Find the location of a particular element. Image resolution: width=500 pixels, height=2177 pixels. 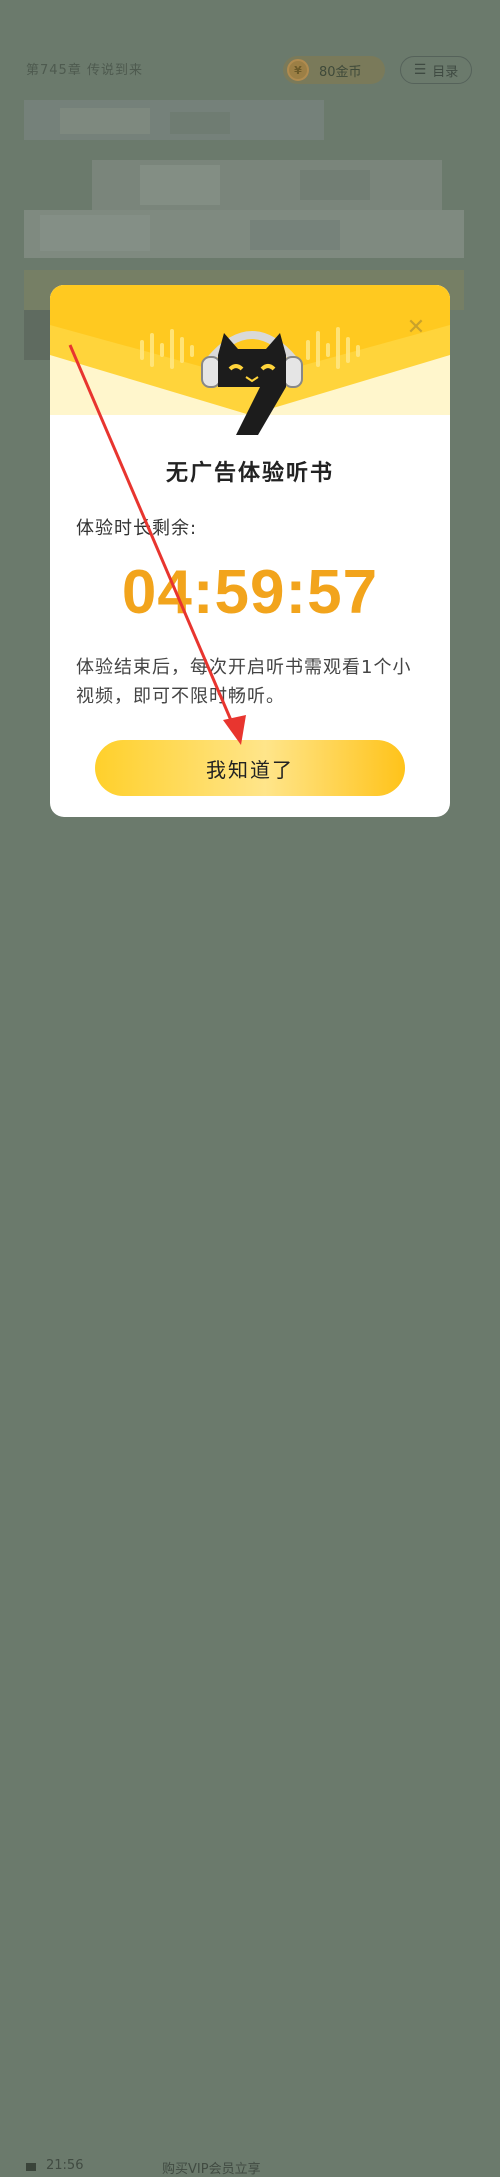

trial-description: 体验结束后，每次开启听书需观看1个小视频，即可不限时畅听。 is located at coordinates (244, 682).